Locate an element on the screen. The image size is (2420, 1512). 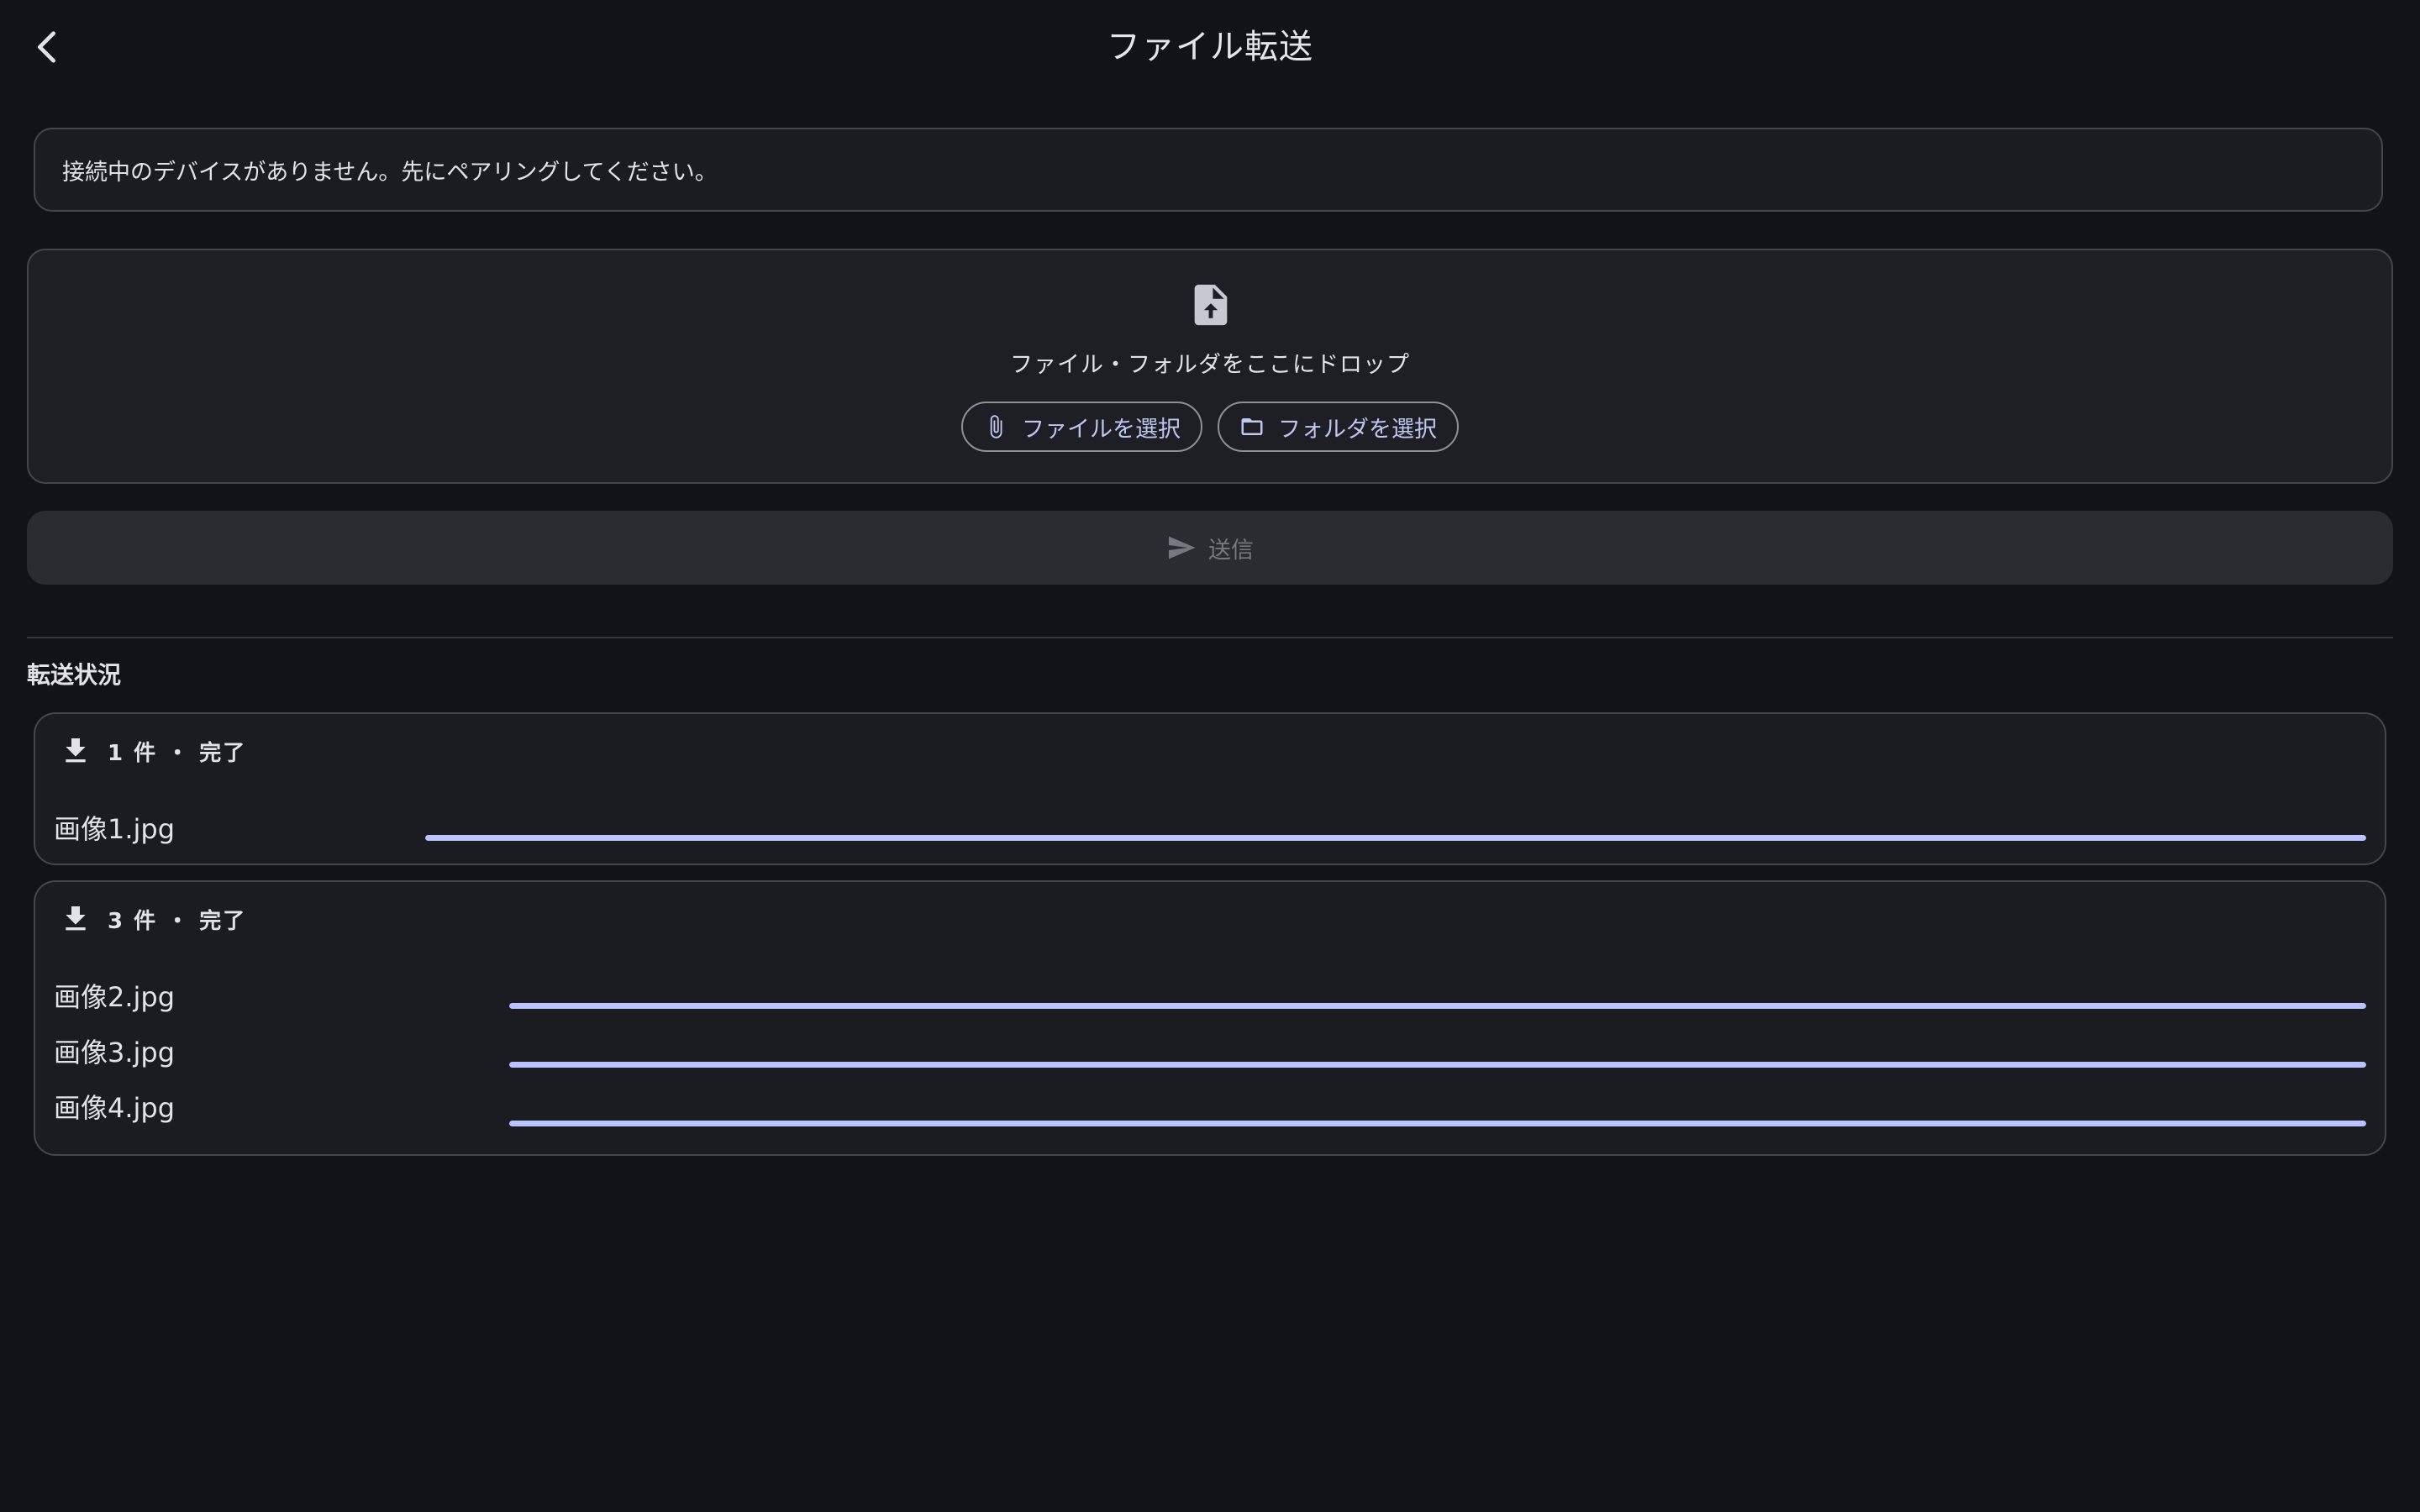
transfer-group-summary: 1 件 ・ 完了 is located at coordinates (177, 753).